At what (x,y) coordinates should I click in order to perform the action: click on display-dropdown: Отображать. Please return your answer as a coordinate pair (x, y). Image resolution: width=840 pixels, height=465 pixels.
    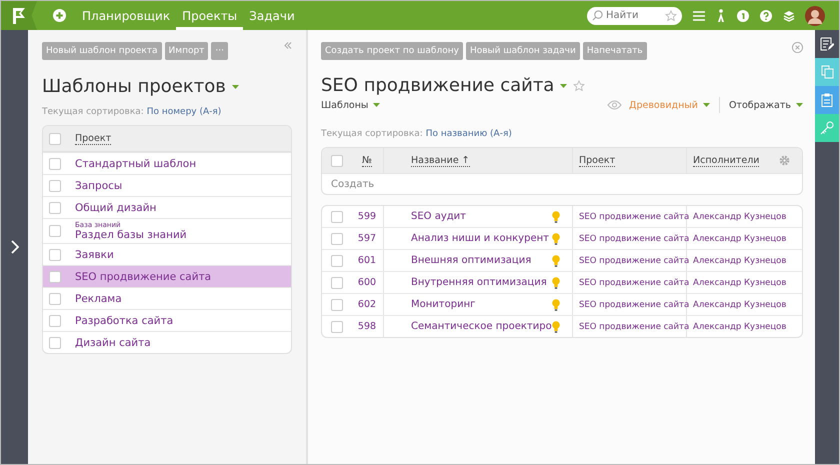
    Looking at the image, I should click on (759, 105).